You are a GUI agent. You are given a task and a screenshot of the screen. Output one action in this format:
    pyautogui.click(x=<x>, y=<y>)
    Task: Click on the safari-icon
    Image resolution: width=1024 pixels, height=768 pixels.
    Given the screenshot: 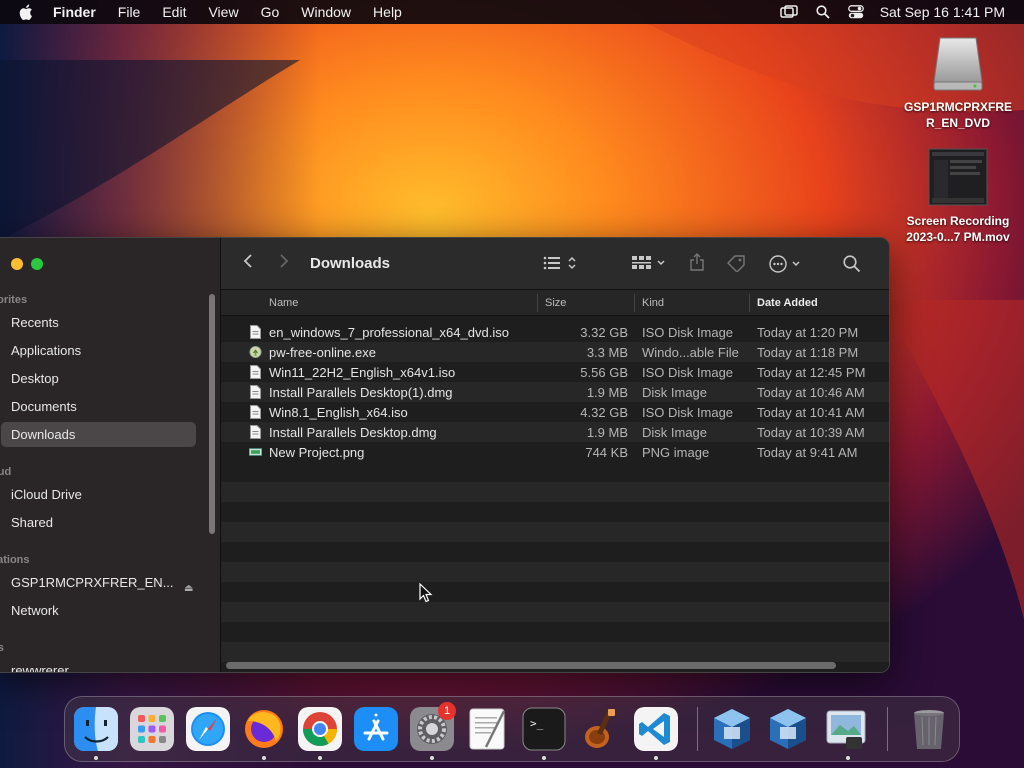 What is the action you would take?
    pyautogui.click(x=208, y=729)
    